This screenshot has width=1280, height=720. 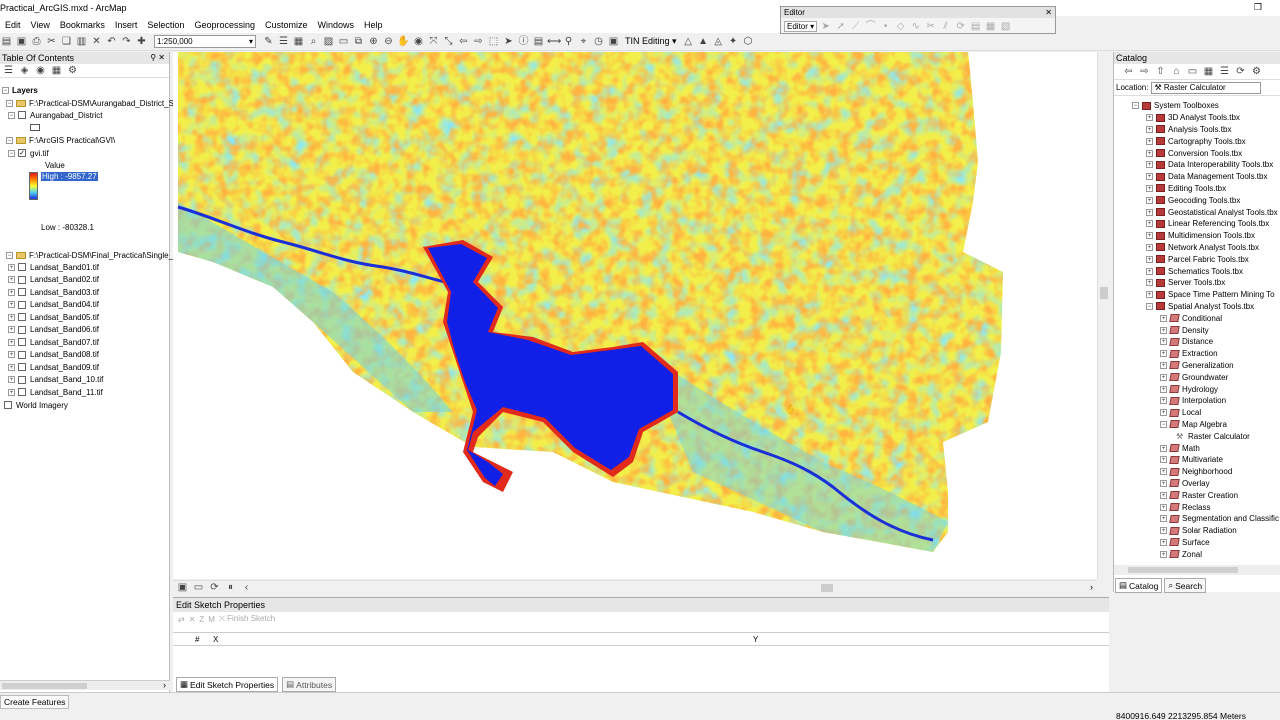 What do you see at coordinates (1139, 585) in the screenshot?
I see `tab-catalog: ▤ Catalog` at bounding box center [1139, 585].